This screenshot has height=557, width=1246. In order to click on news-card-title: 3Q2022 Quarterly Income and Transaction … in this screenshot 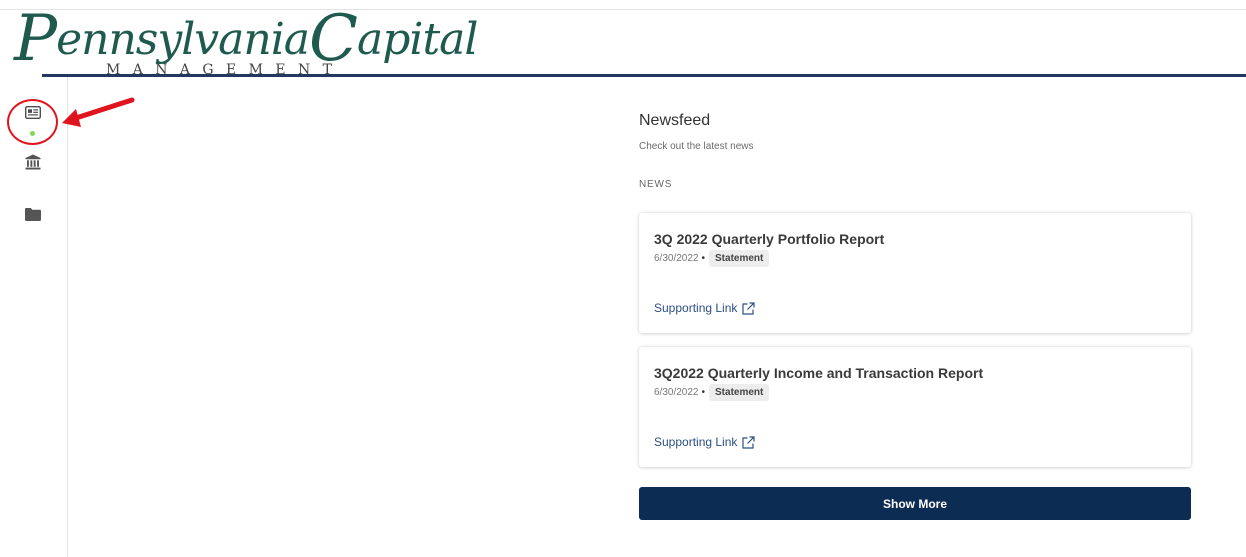, I will do `click(819, 373)`.